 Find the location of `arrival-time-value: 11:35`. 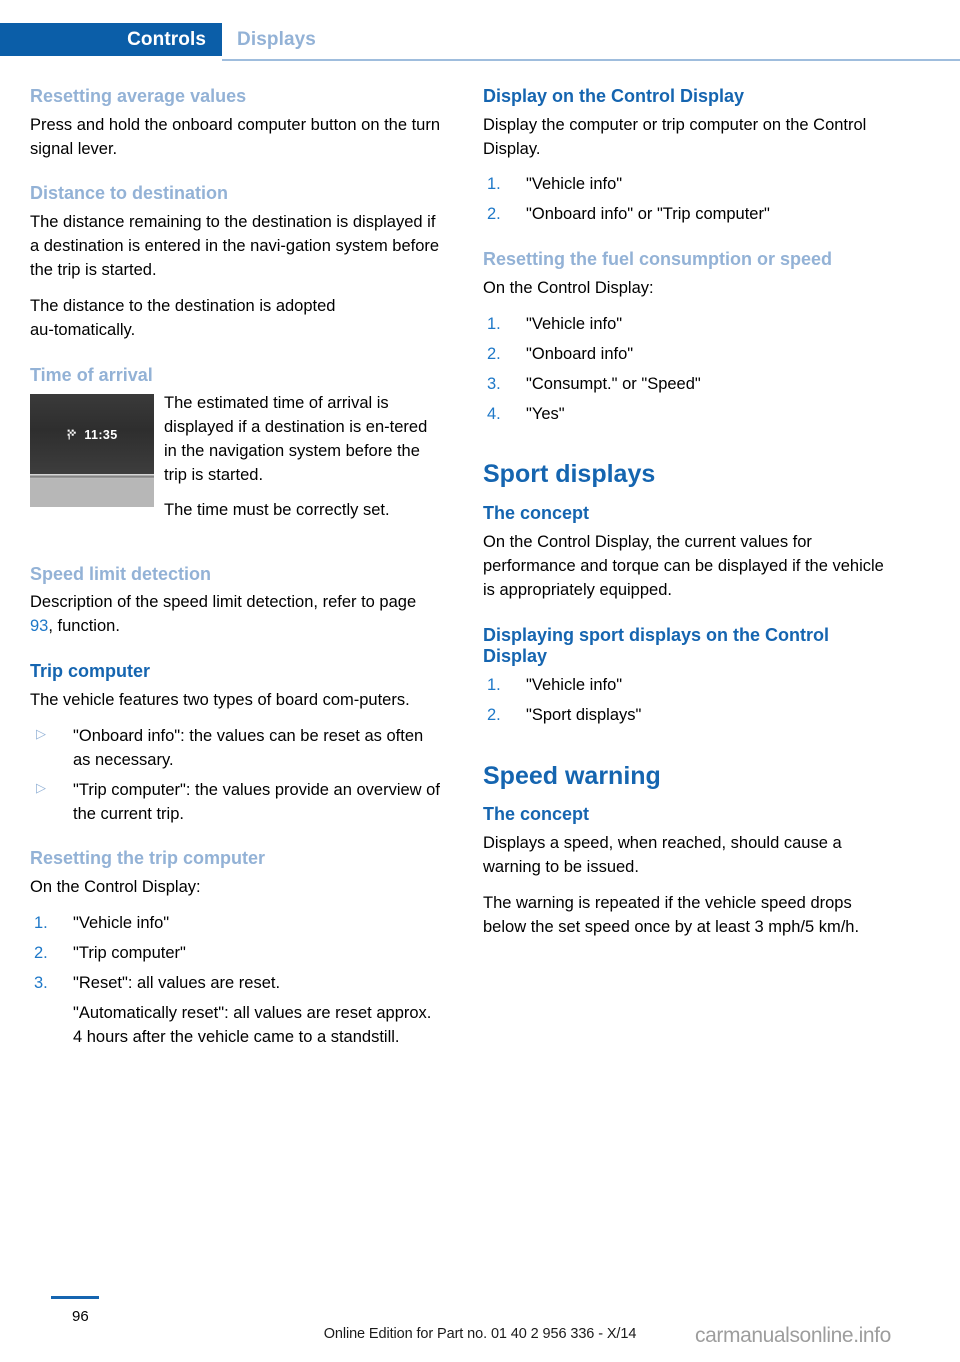

arrival-time-value: 11:35 is located at coordinates (101, 435).